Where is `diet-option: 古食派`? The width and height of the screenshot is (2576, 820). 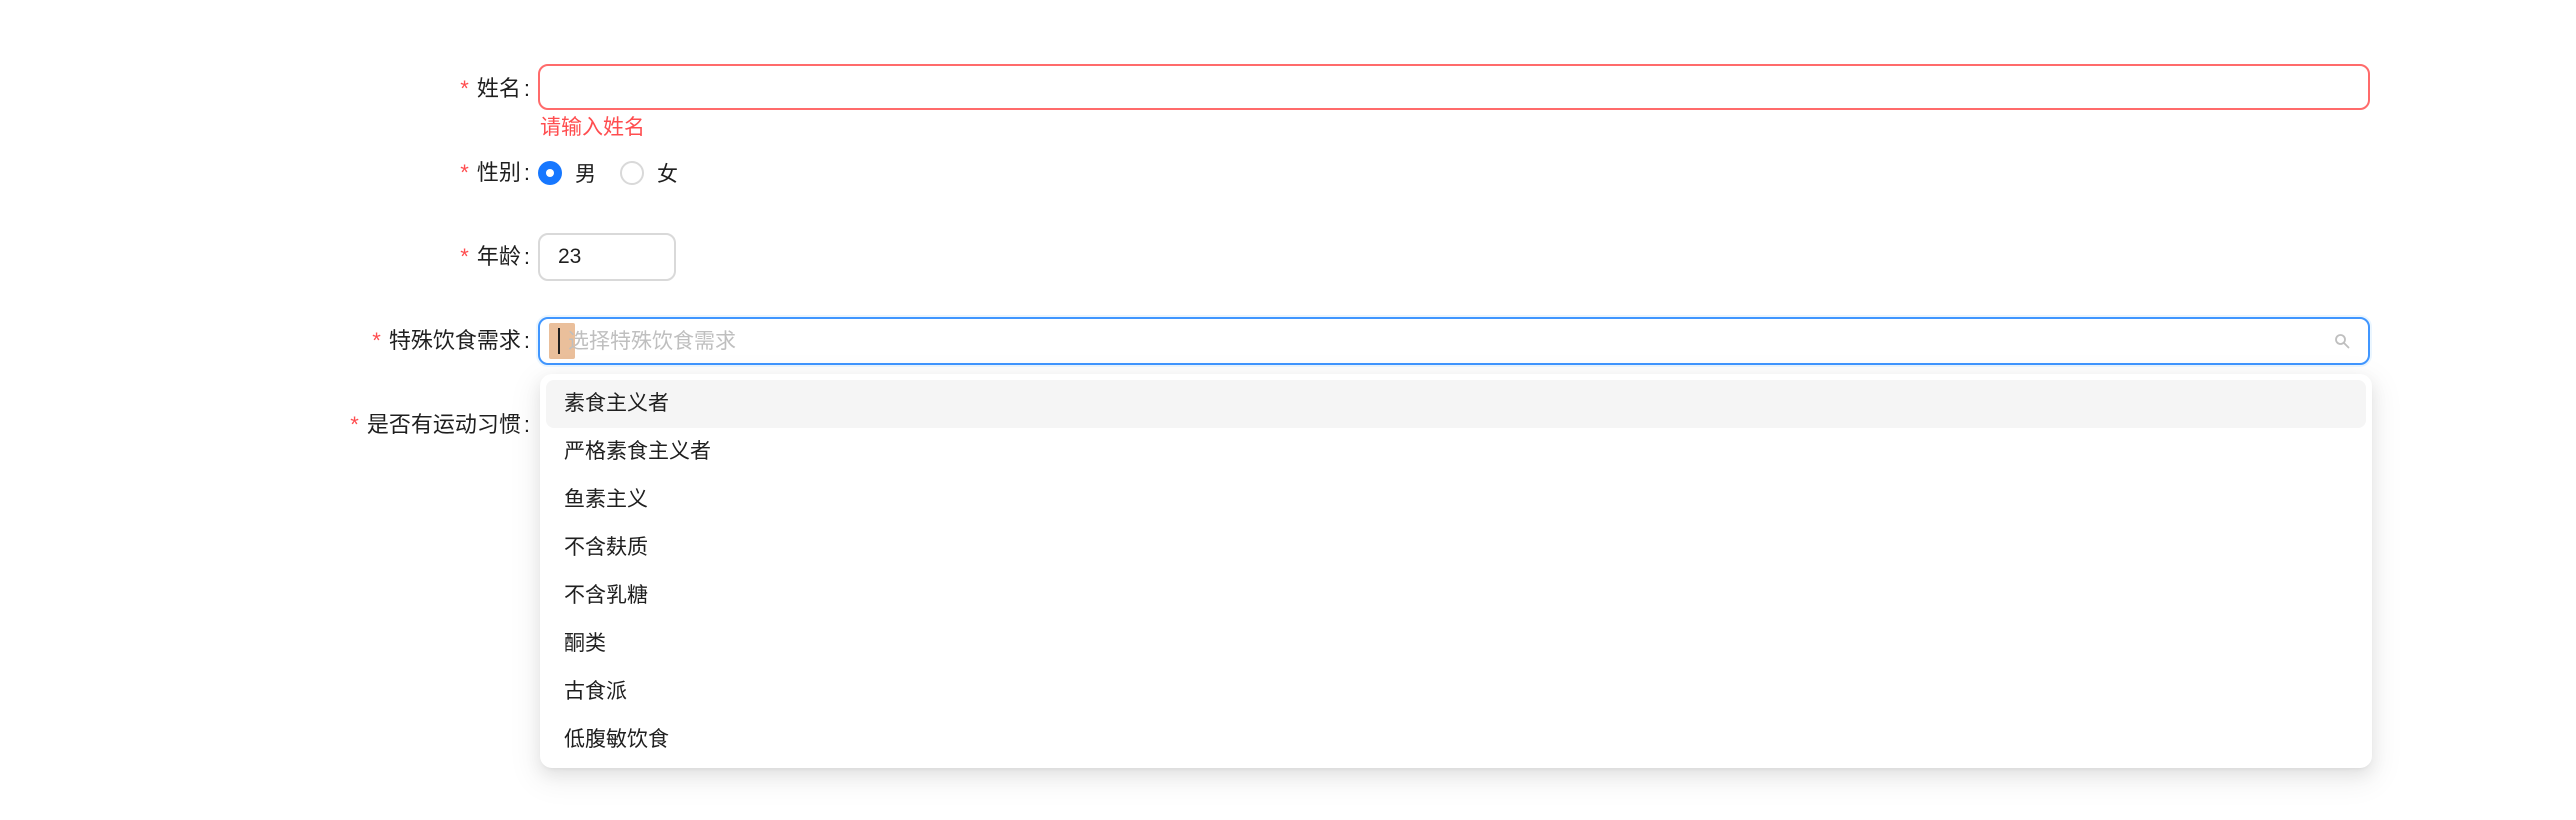
diet-option: 古食派 is located at coordinates (1456, 692).